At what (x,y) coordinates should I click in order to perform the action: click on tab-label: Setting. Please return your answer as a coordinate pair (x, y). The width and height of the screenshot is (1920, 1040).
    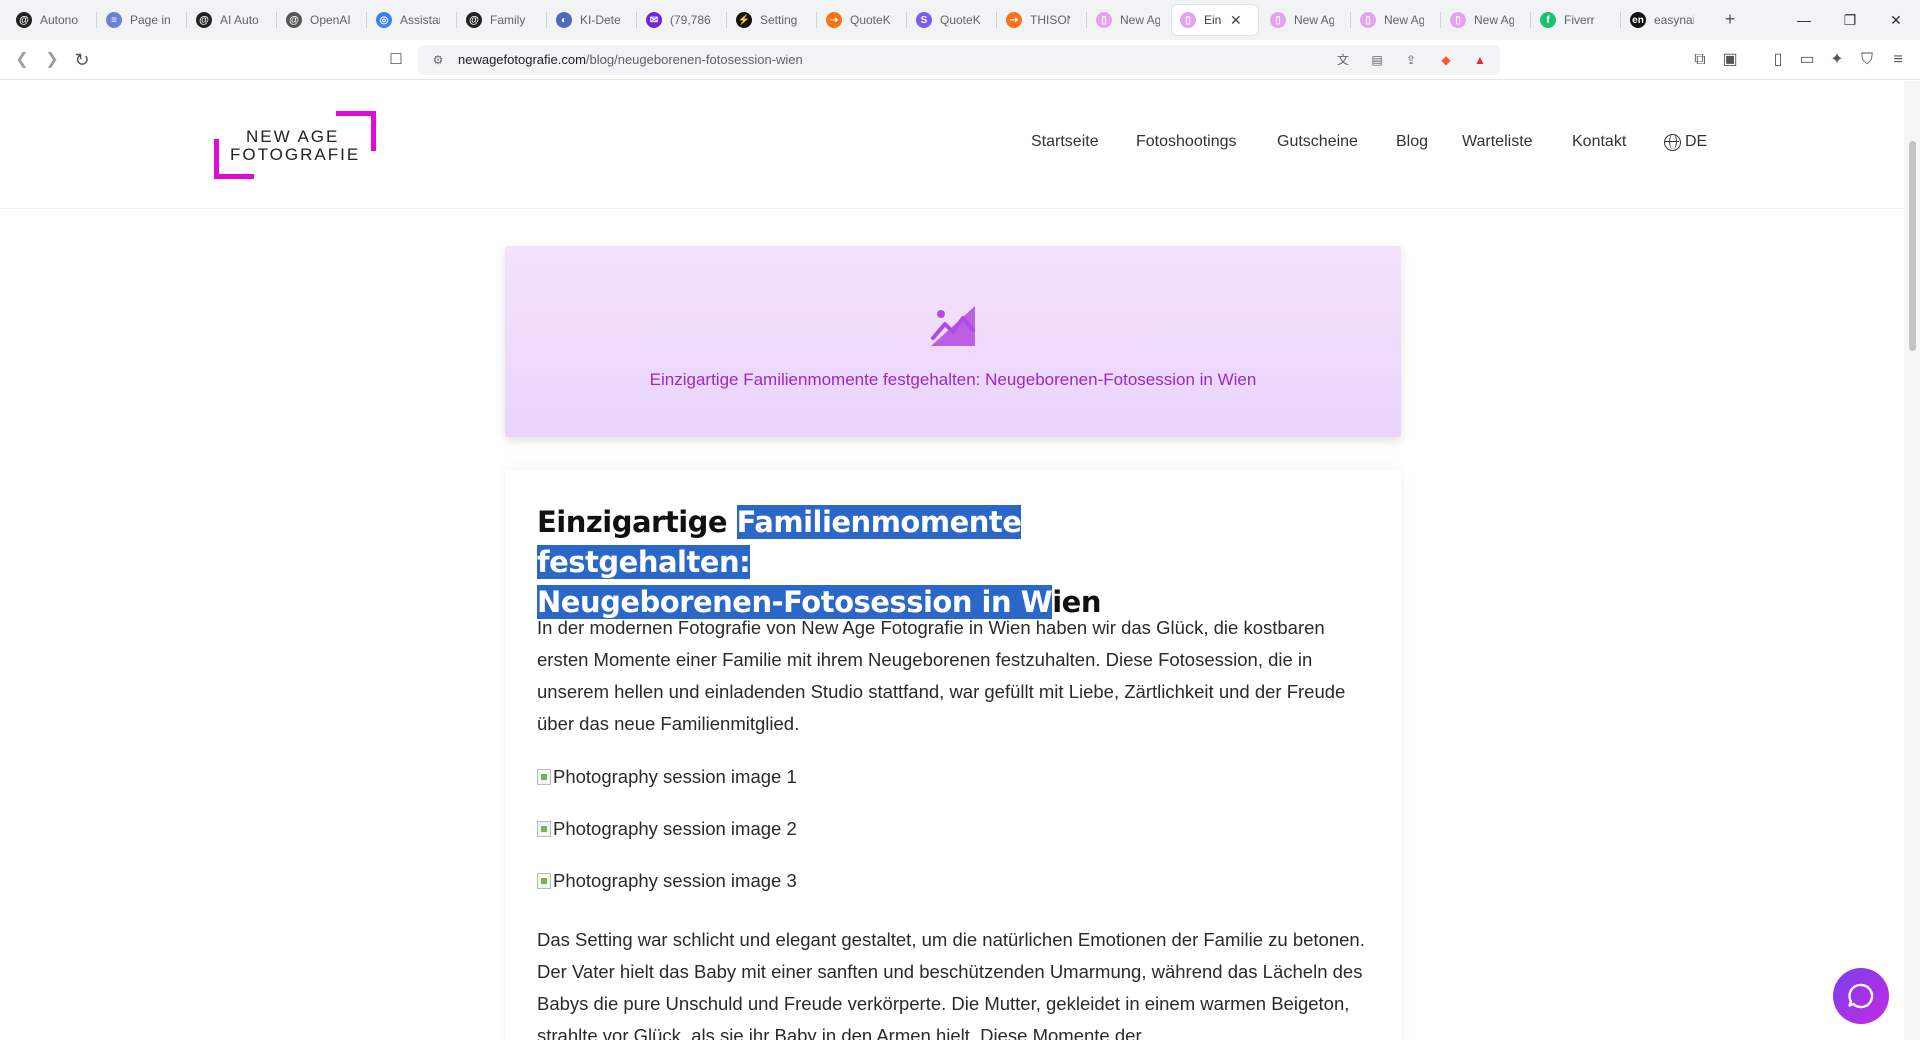
    Looking at the image, I should click on (779, 20).